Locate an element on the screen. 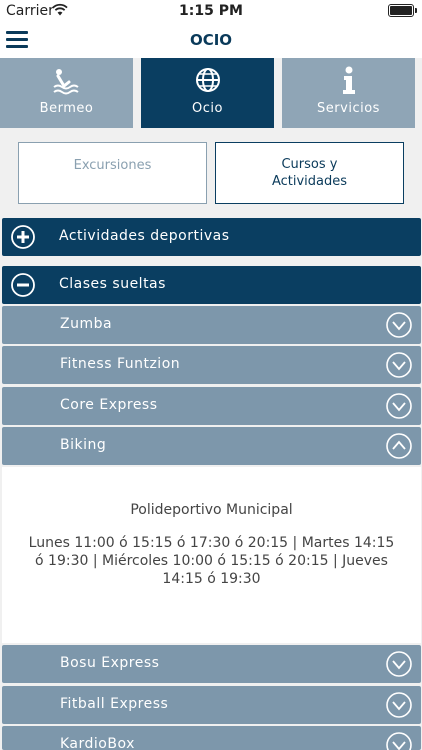 The width and height of the screenshot is (422, 750). cursos-label-line1: Cursos y is located at coordinates (309, 164).